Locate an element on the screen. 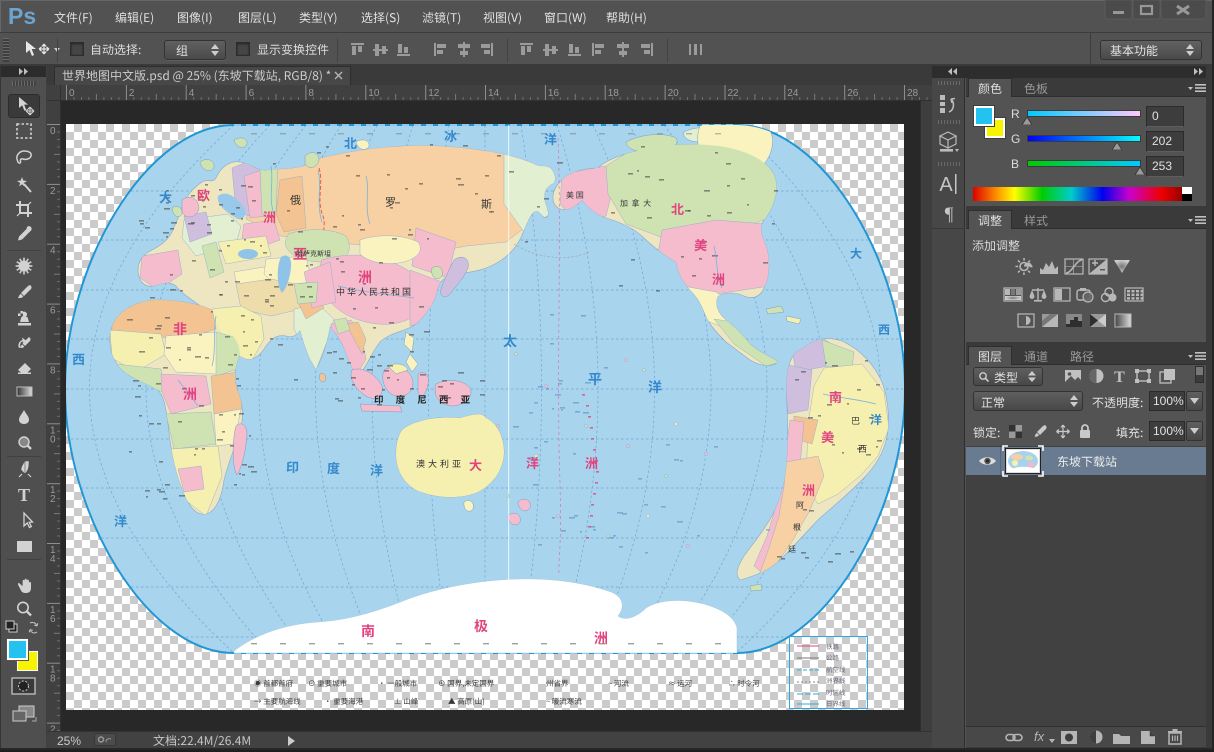 Image resolution: width=1214 pixels, height=752 pixels. svg-text: 18 is located at coordinates (614, 93).